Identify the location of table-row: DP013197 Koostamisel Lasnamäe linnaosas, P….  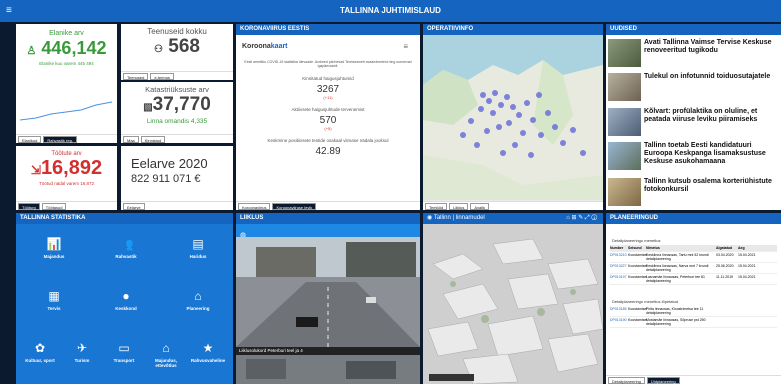
(693, 279).